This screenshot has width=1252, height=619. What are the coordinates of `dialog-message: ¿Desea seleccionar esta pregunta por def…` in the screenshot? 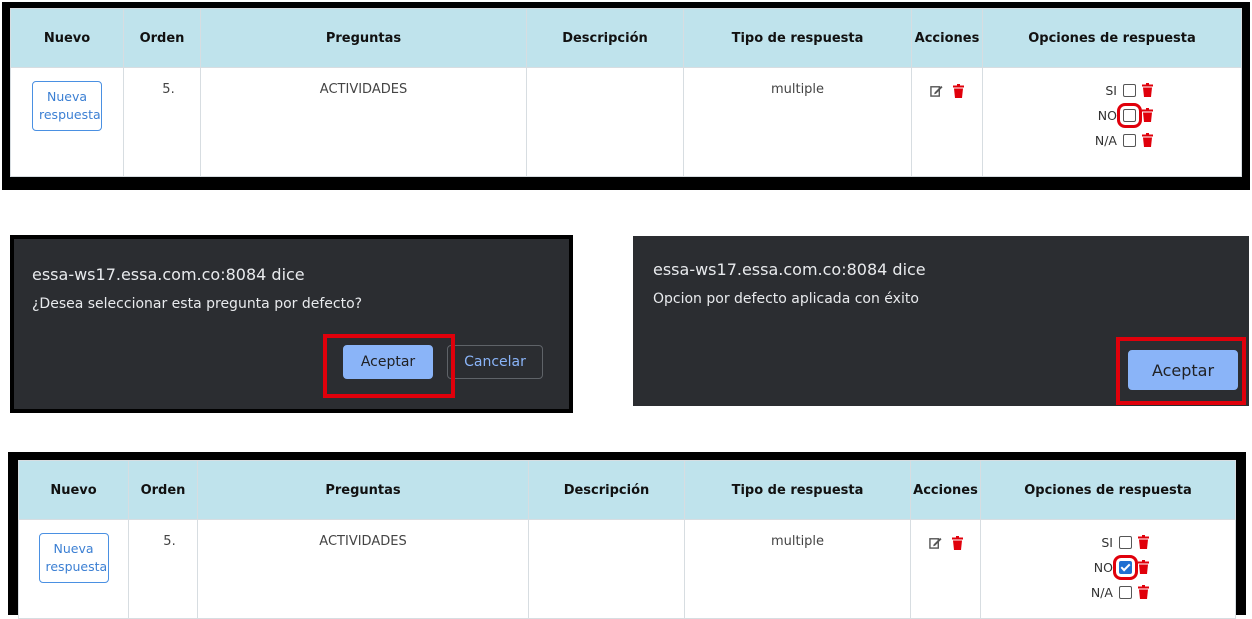 It's located at (197, 304).